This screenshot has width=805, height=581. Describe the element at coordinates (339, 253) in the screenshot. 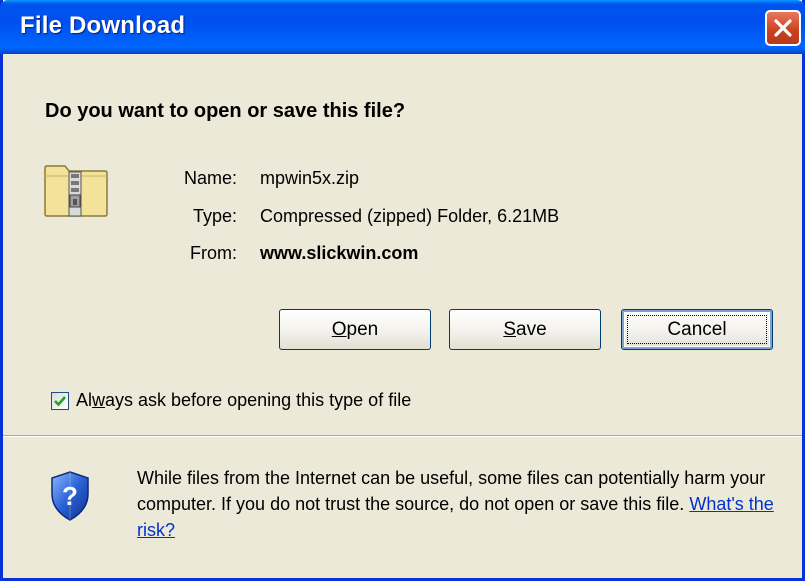

I see `from-value: www.slickwin.com` at that location.